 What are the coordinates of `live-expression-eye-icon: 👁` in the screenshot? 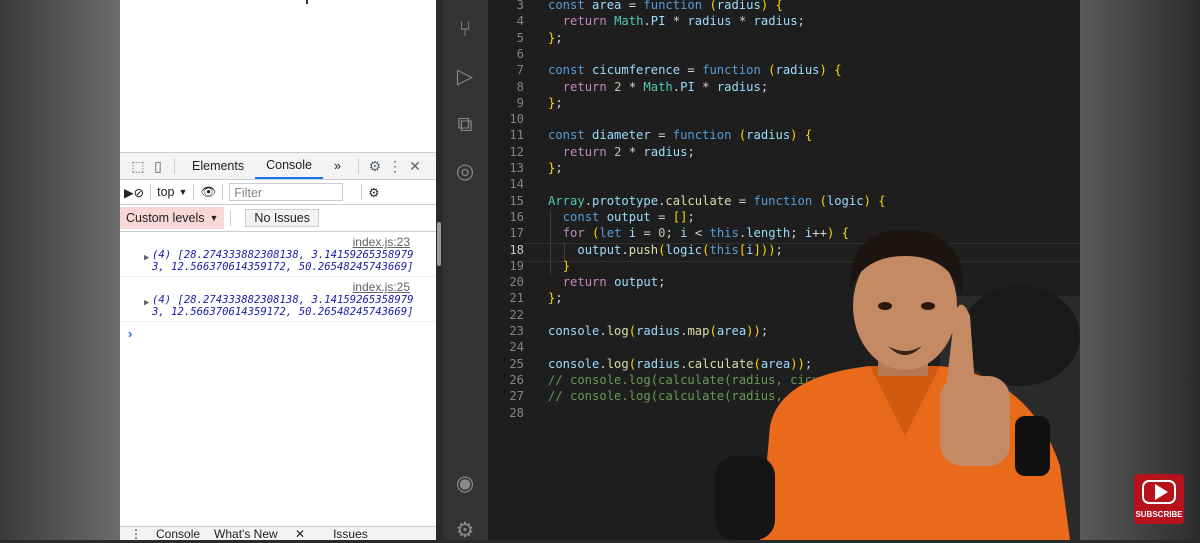 It's located at (208, 192).